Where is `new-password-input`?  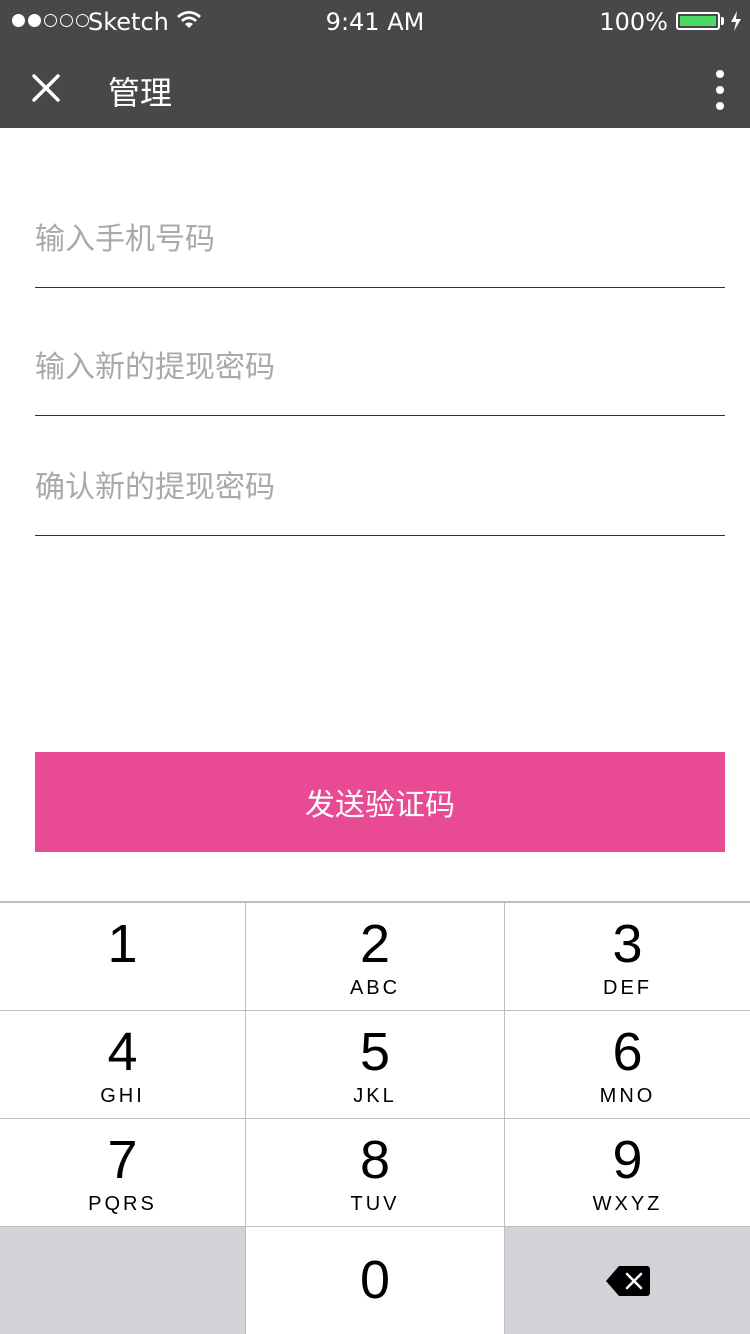 new-password-input is located at coordinates (380, 367).